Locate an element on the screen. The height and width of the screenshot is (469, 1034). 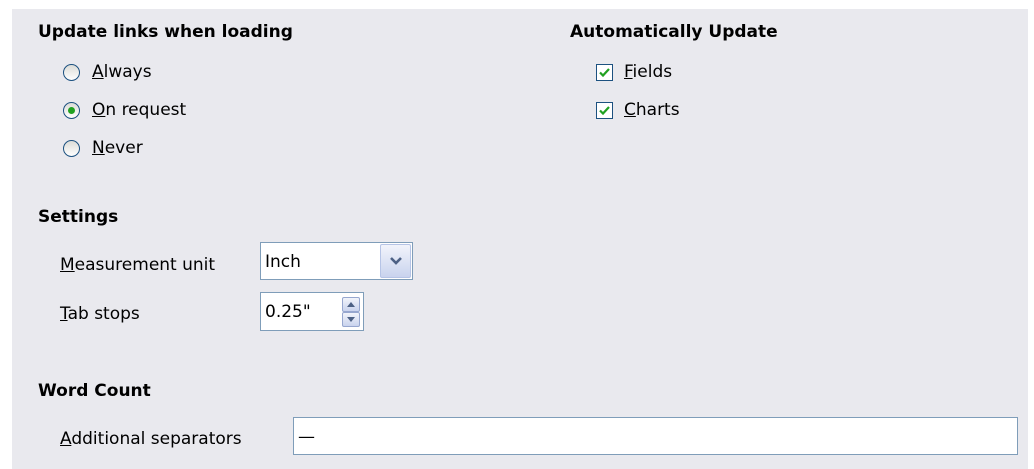
tab-stops-label: Tab stops is located at coordinates (100, 314).